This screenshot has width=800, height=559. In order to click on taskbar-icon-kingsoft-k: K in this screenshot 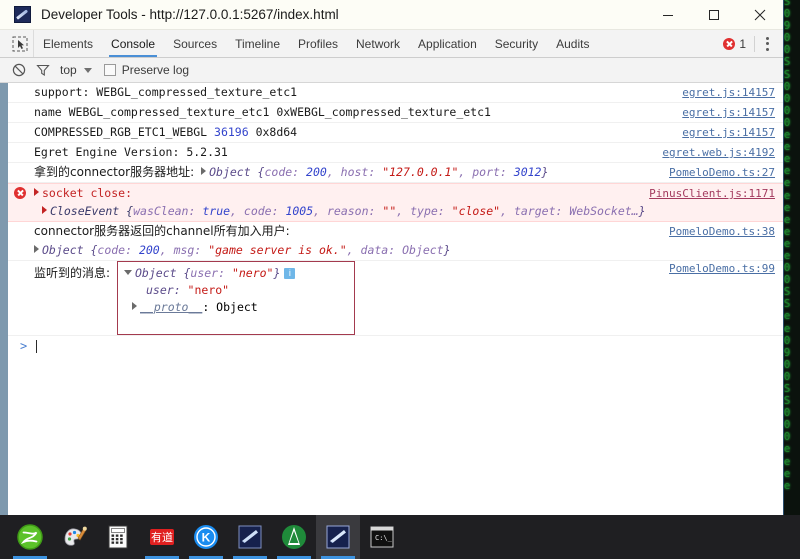, I will do `click(206, 537)`.